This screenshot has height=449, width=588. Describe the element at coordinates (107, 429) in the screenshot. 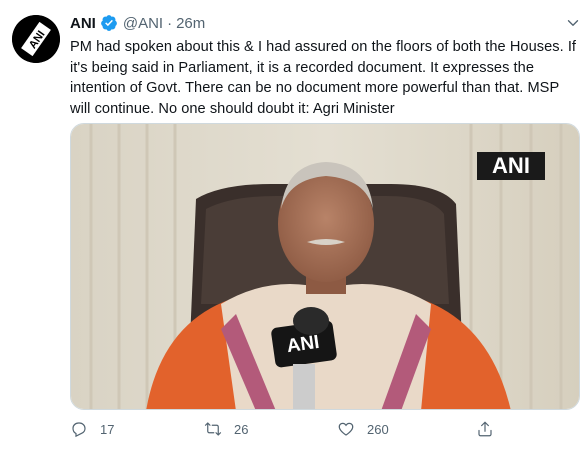

I see `reply-count: 17` at that location.